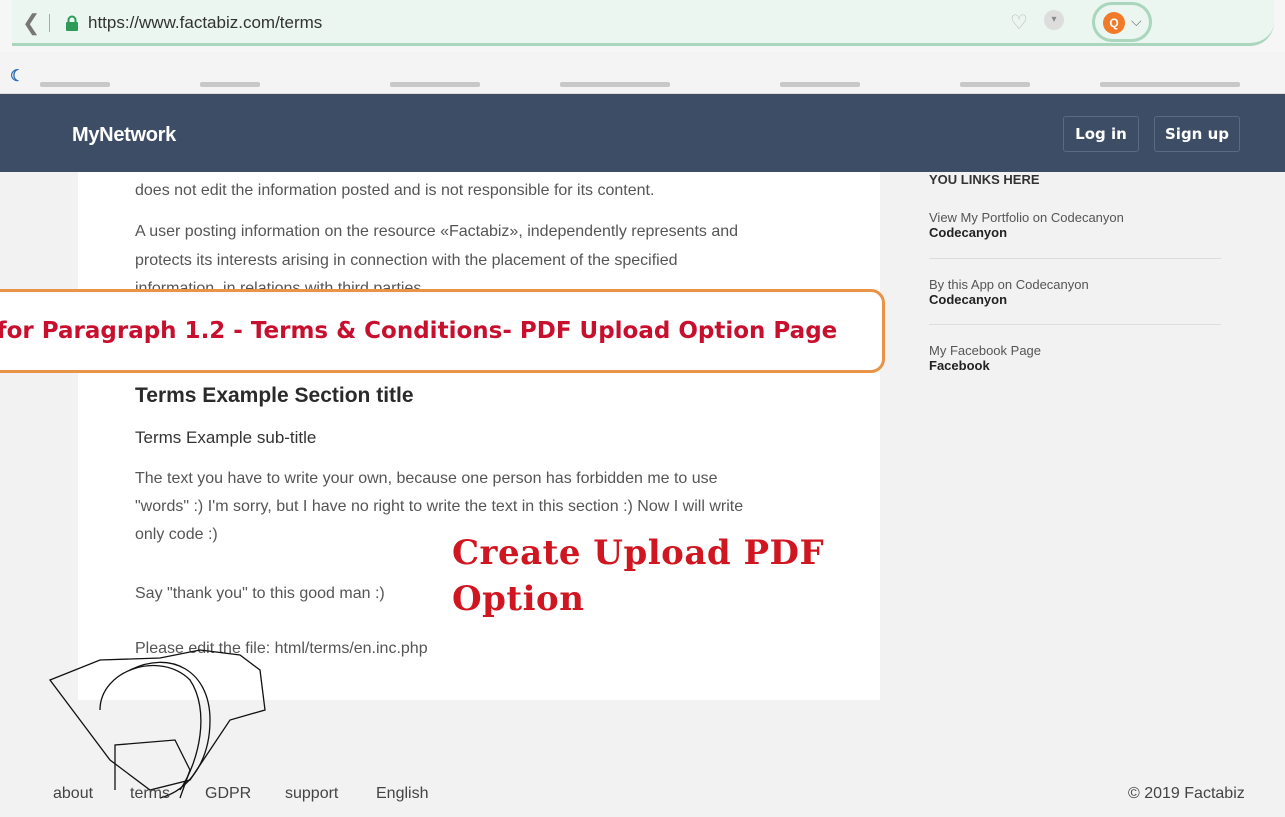 The image size is (1285, 817). I want to click on url-text: https://www.factabiz.com/terms, so click(205, 23).